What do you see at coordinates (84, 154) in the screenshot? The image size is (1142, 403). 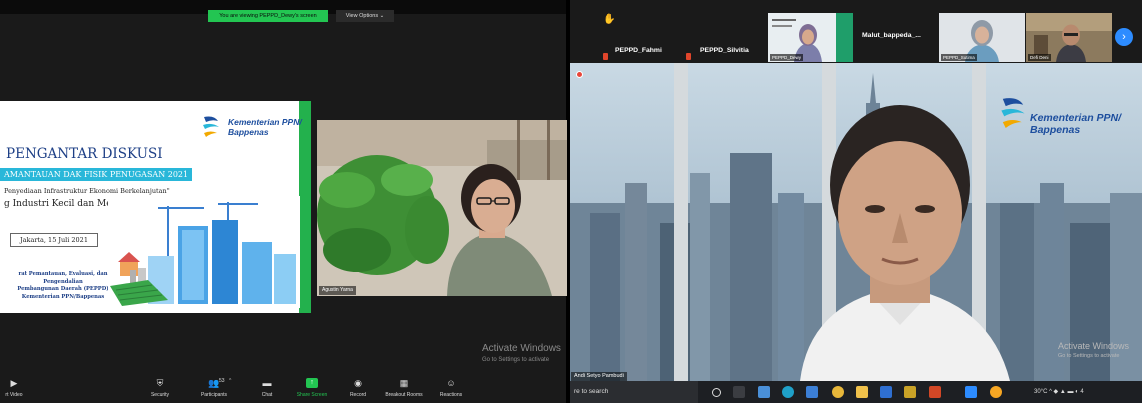 I see `slide-title: PENGANTAR DISKUSI` at bounding box center [84, 154].